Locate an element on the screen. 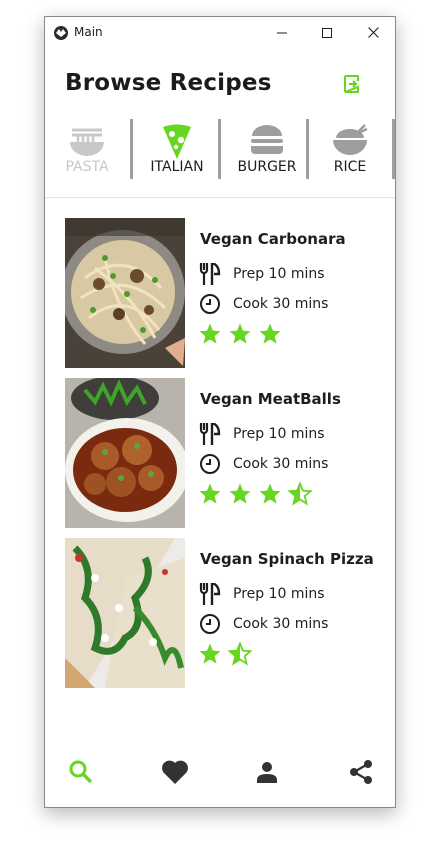 Image resolution: width=436 pixels, height=841 pixels. category-label-rice: RICE is located at coordinates (350, 167).